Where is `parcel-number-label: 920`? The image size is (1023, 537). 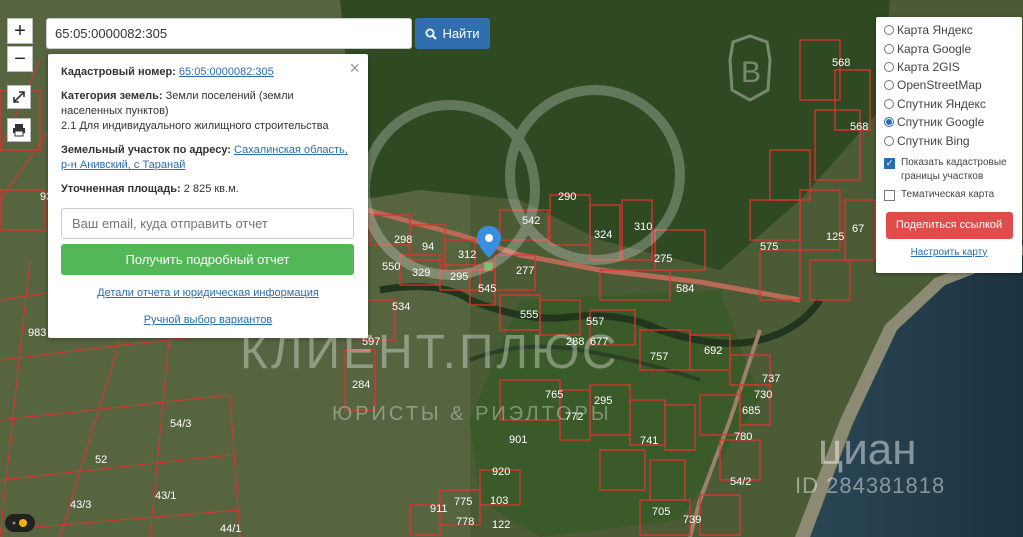 parcel-number-label: 920 is located at coordinates (501, 472).